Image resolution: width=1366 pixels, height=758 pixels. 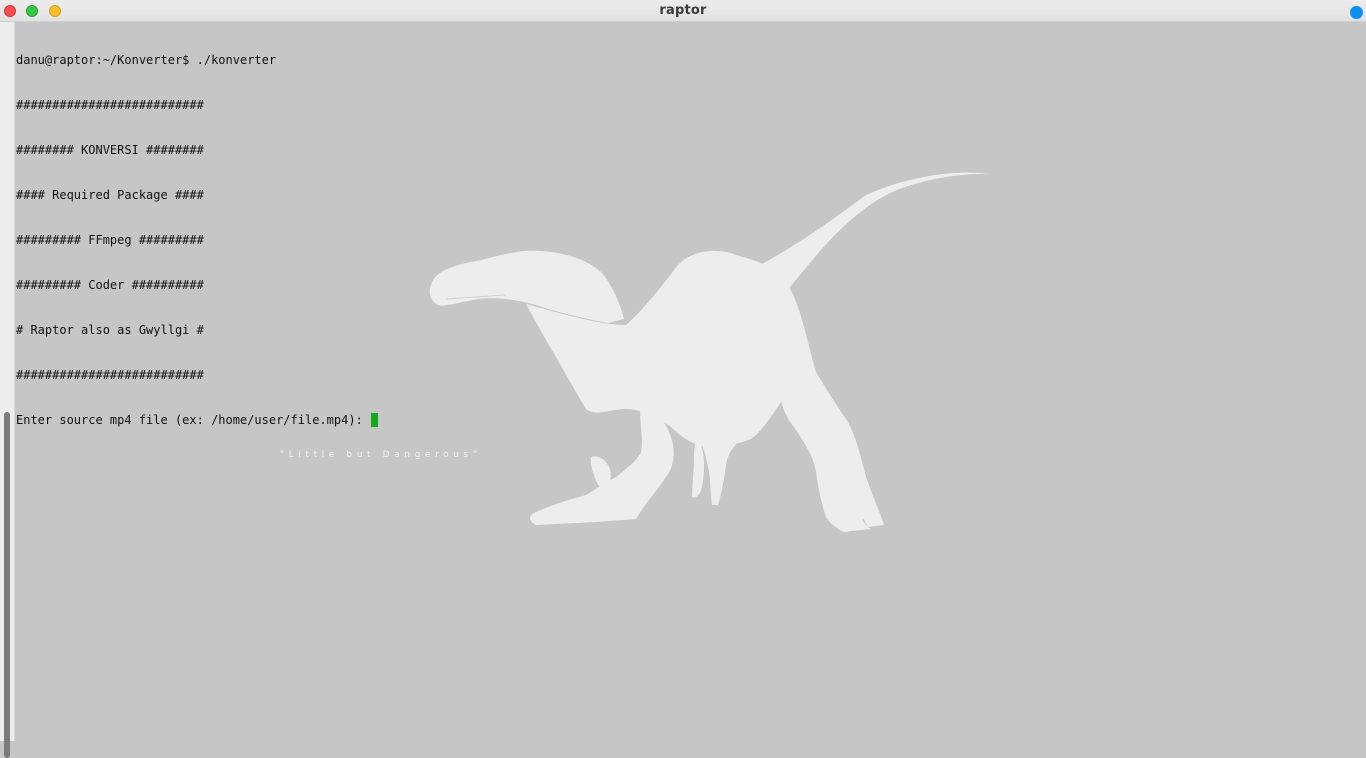 I want to click on status-dot-icon, so click(x=1356, y=12).